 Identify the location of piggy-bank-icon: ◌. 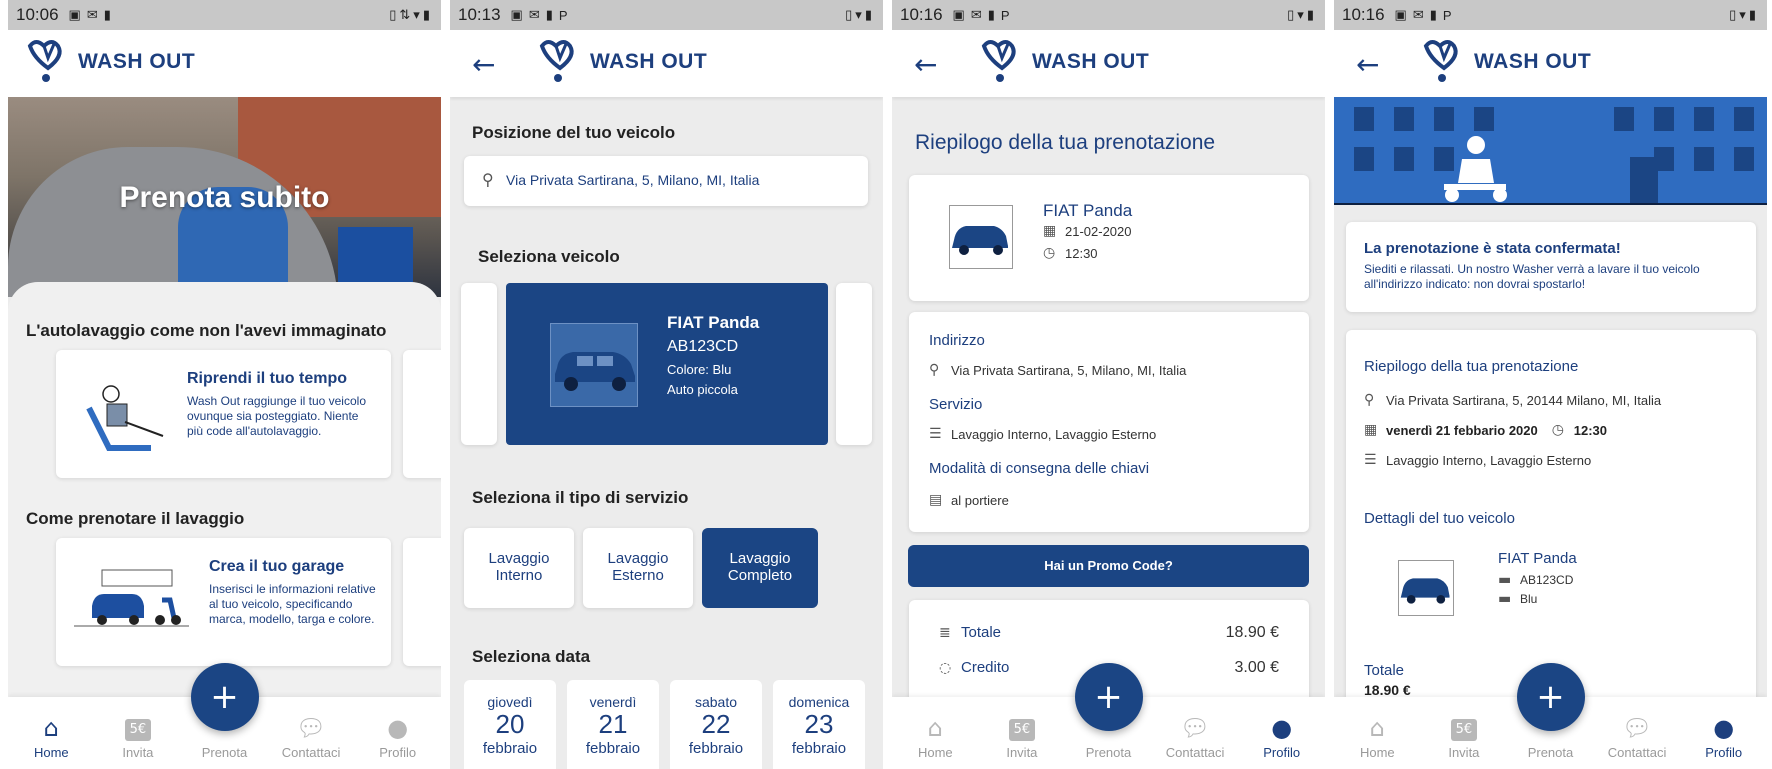
(945, 667).